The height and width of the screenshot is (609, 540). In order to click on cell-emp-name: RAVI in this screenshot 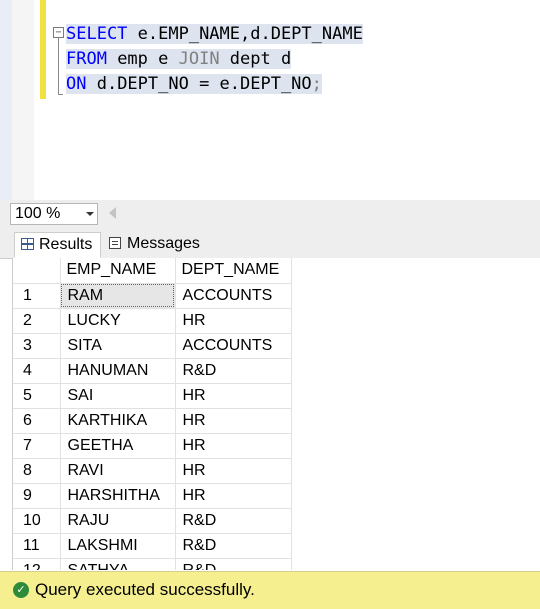, I will do `click(118, 471)`.